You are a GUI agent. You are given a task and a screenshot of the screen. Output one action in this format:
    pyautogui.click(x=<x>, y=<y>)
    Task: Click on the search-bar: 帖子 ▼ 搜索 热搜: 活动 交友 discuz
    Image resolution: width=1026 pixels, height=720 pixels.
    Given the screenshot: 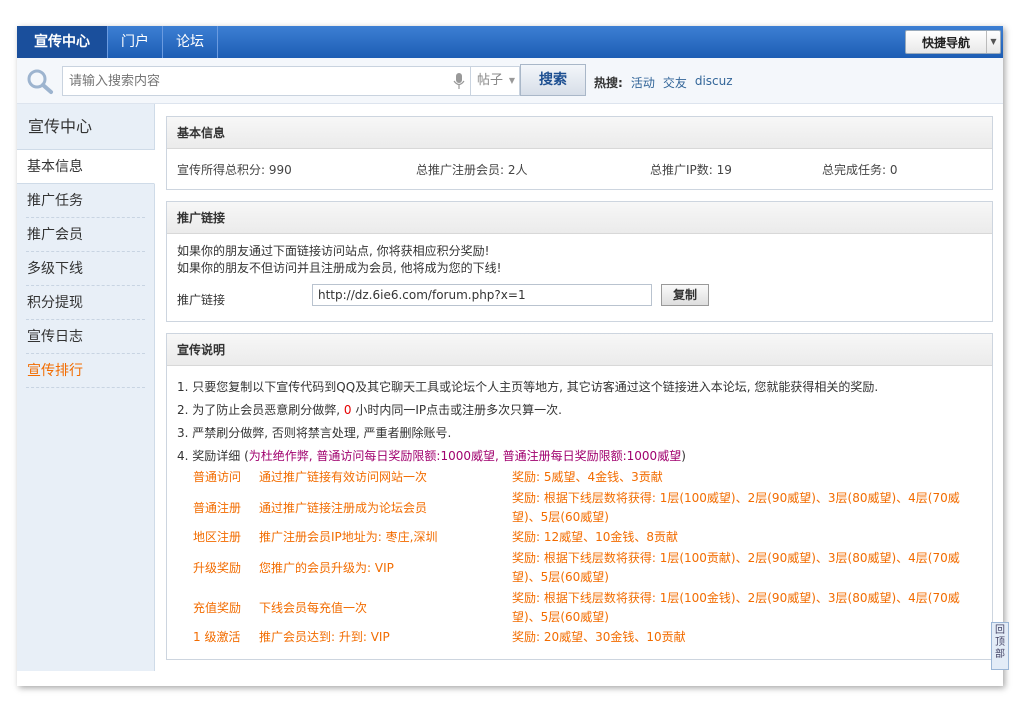 What is the action you would take?
    pyautogui.click(x=510, y=81)
    